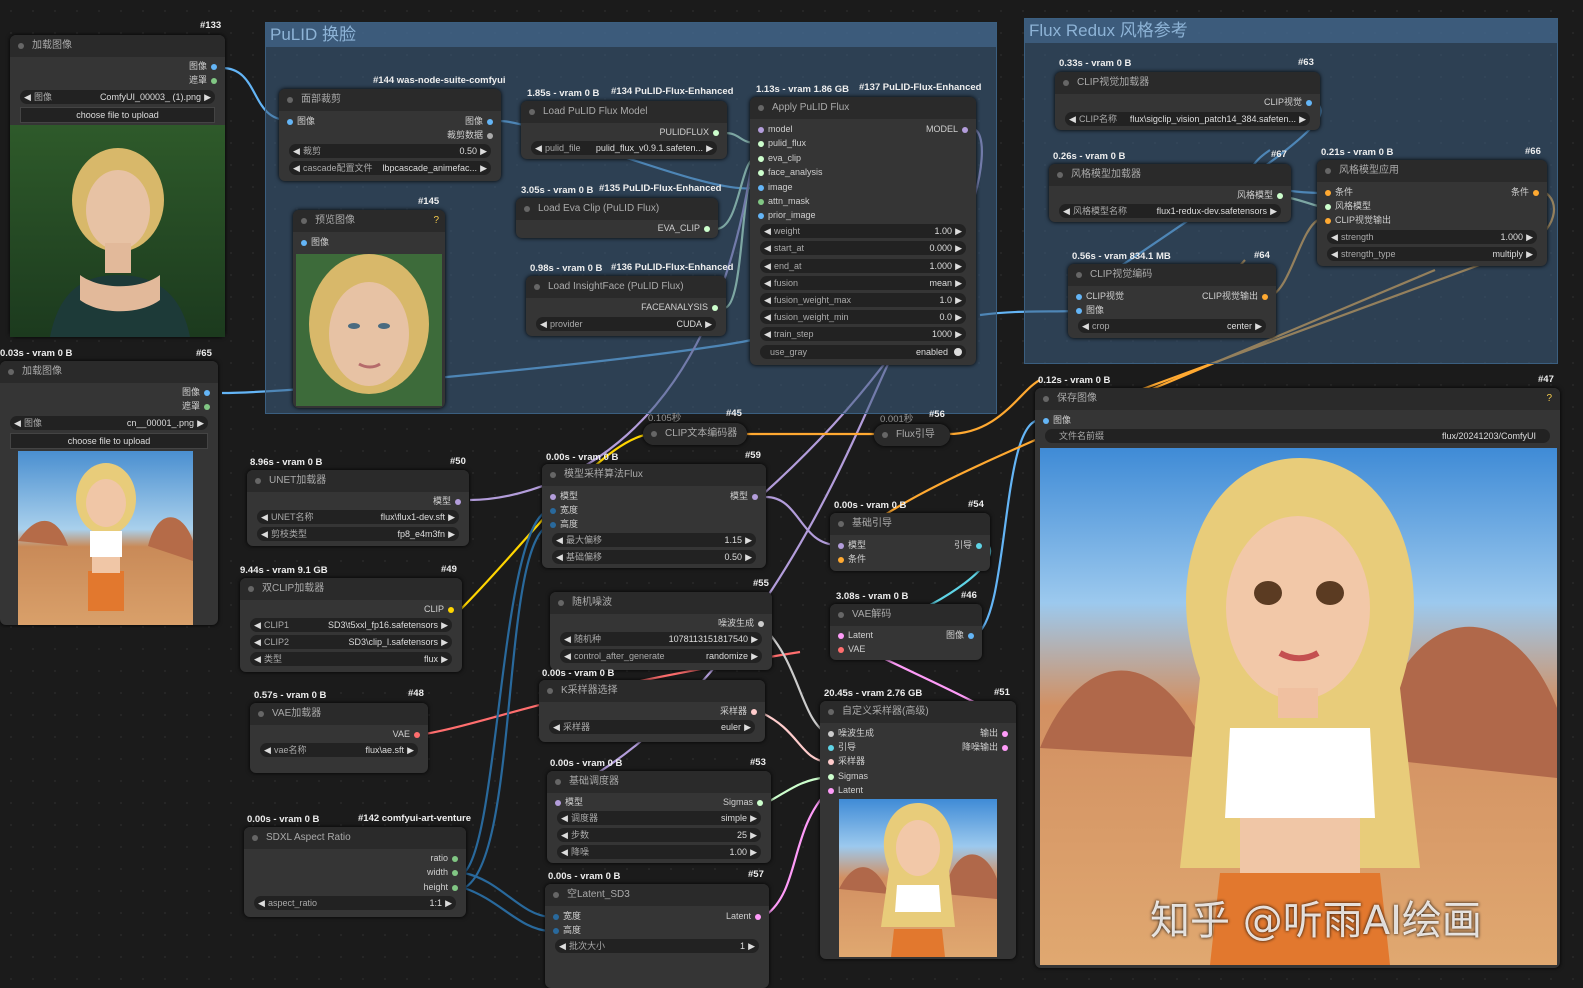  What do you see at coordinates (1172, 326) in the screenshot?
I see `crop-widget: ◀ crop center ▶` at bounding box center [1172, 326].